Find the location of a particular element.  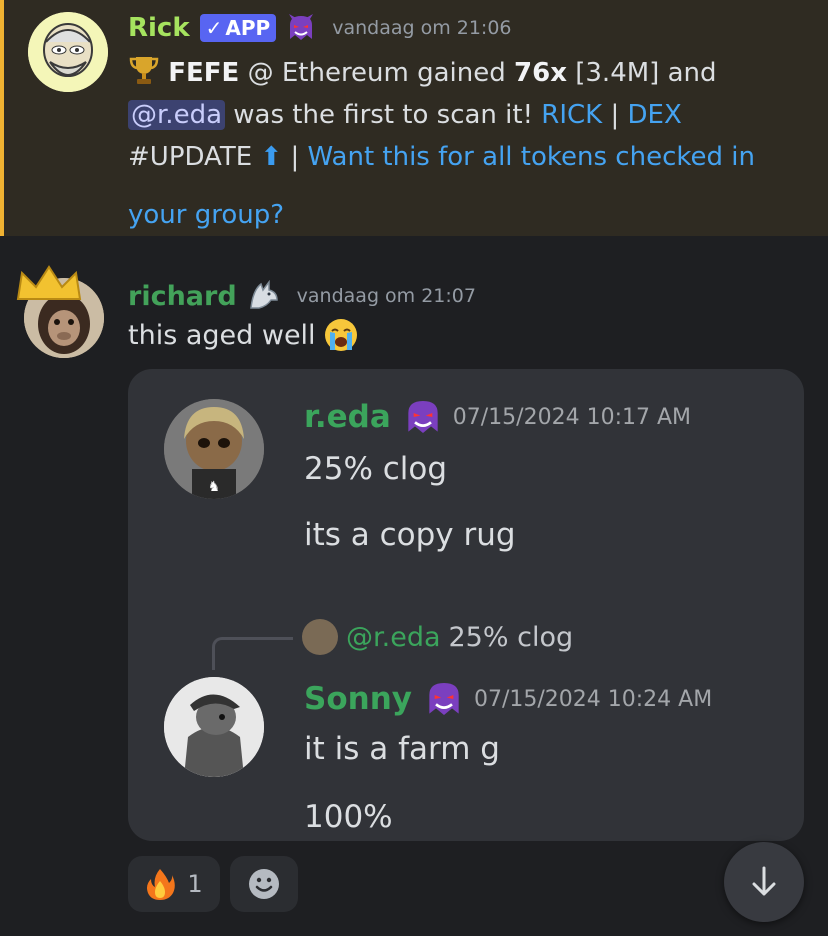

text-segment: [3.4M] and is located at coordinates (641, 73).